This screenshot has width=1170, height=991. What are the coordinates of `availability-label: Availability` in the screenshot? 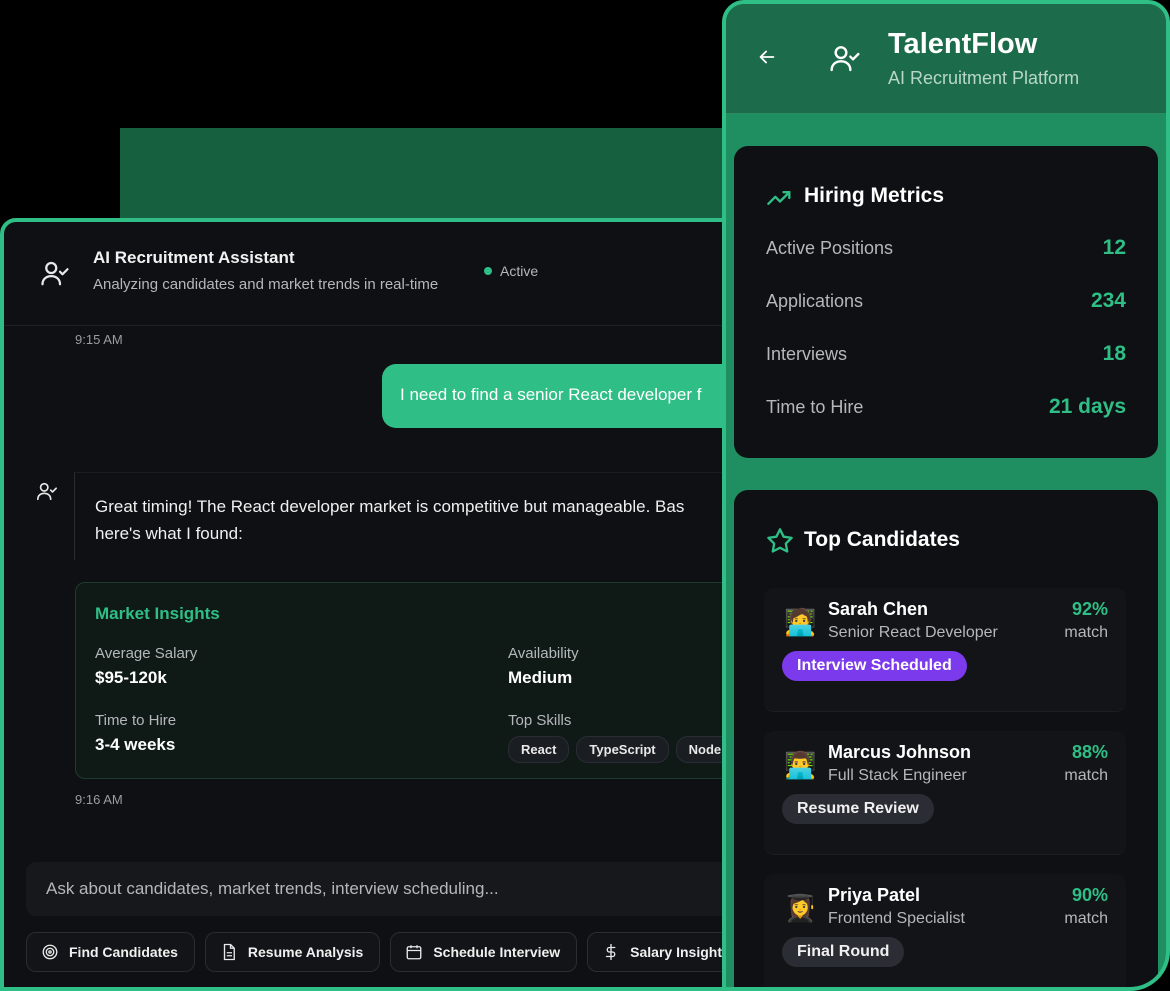 It's located at (543, 653).